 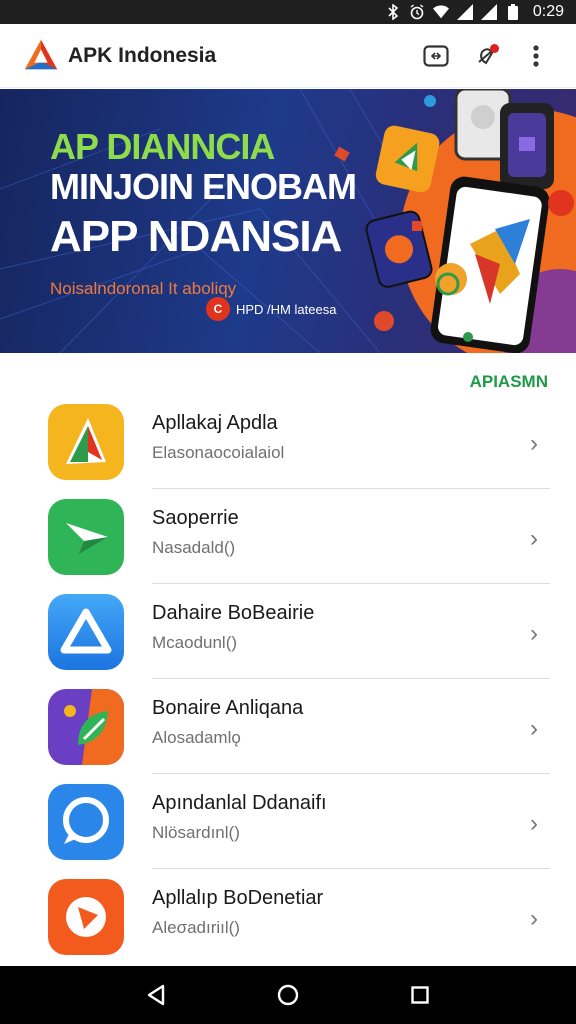 I want to click on recents-icon, so click(x=420, y=995).